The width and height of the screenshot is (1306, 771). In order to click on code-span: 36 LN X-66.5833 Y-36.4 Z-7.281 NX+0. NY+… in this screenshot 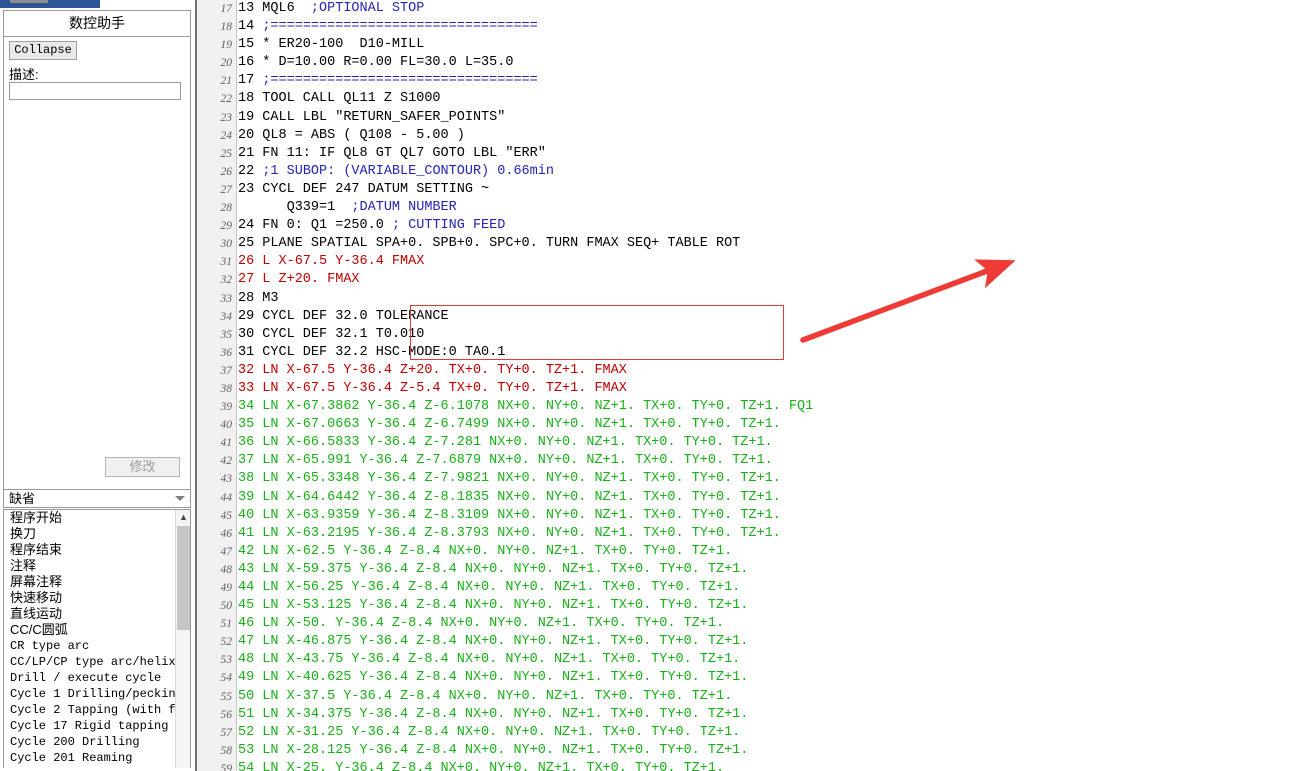, I will do `click(505, 443)`.